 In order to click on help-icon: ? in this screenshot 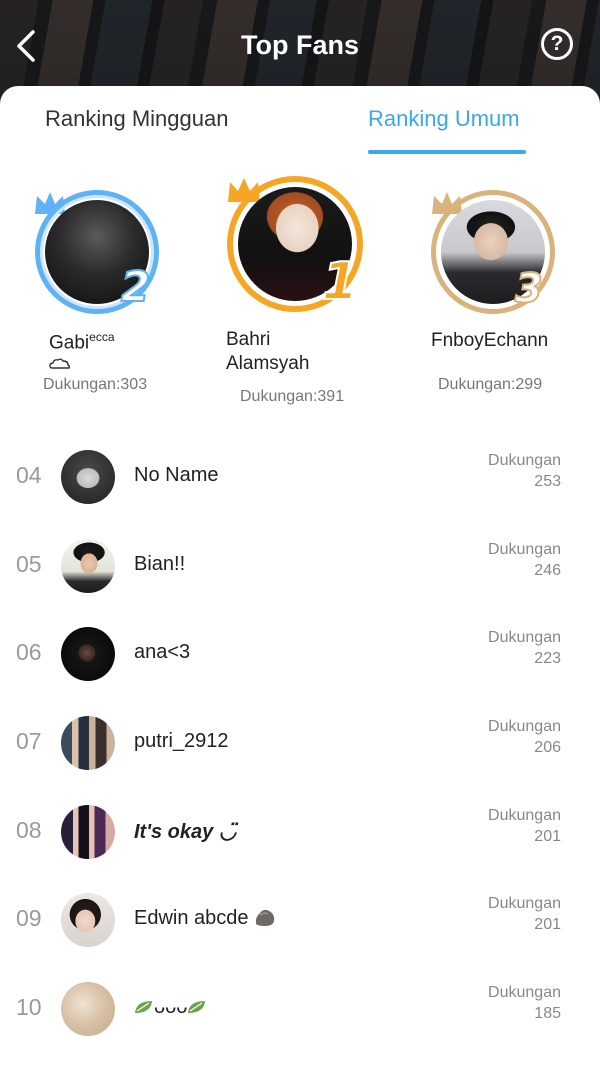, I will do `click(557, 44)`.